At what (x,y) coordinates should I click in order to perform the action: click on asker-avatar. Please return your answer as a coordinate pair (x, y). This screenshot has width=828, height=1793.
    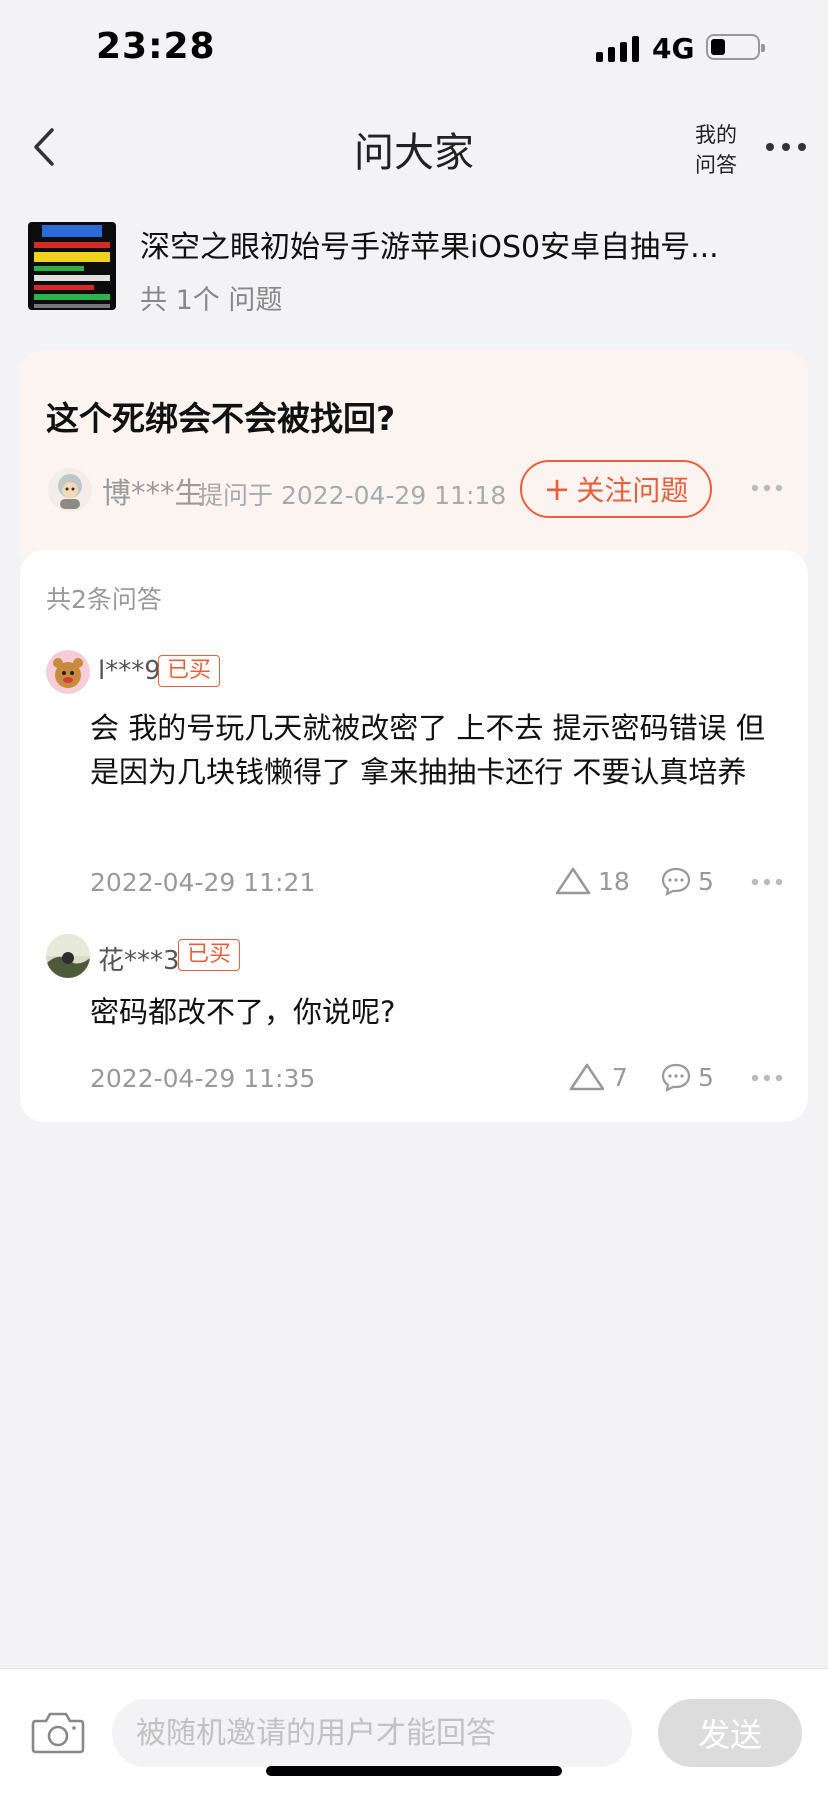
    Looking at the image, I should click on (70, 490).